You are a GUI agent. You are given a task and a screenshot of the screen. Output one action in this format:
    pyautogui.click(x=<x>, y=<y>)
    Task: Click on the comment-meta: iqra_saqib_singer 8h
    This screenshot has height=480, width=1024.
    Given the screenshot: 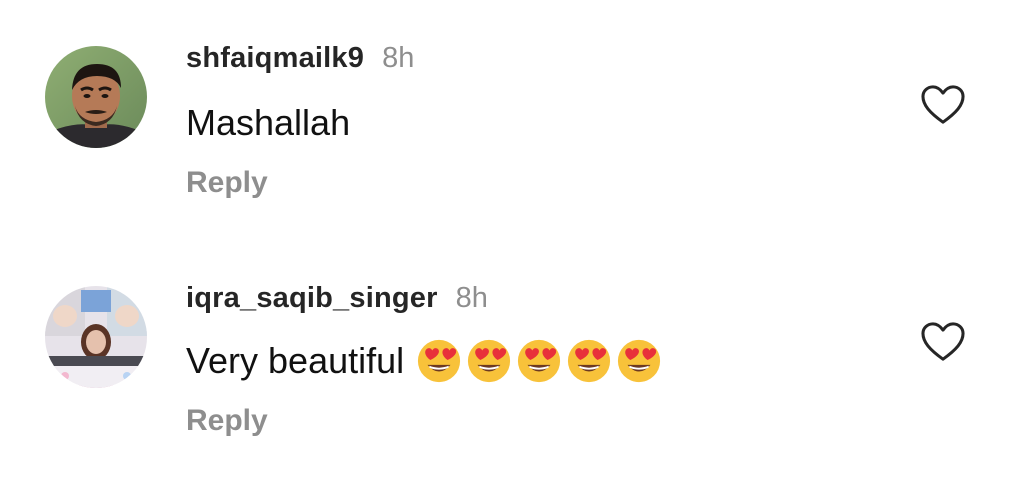 What is the action you would take?
    pyautogui.click(x=337, y=302)
    